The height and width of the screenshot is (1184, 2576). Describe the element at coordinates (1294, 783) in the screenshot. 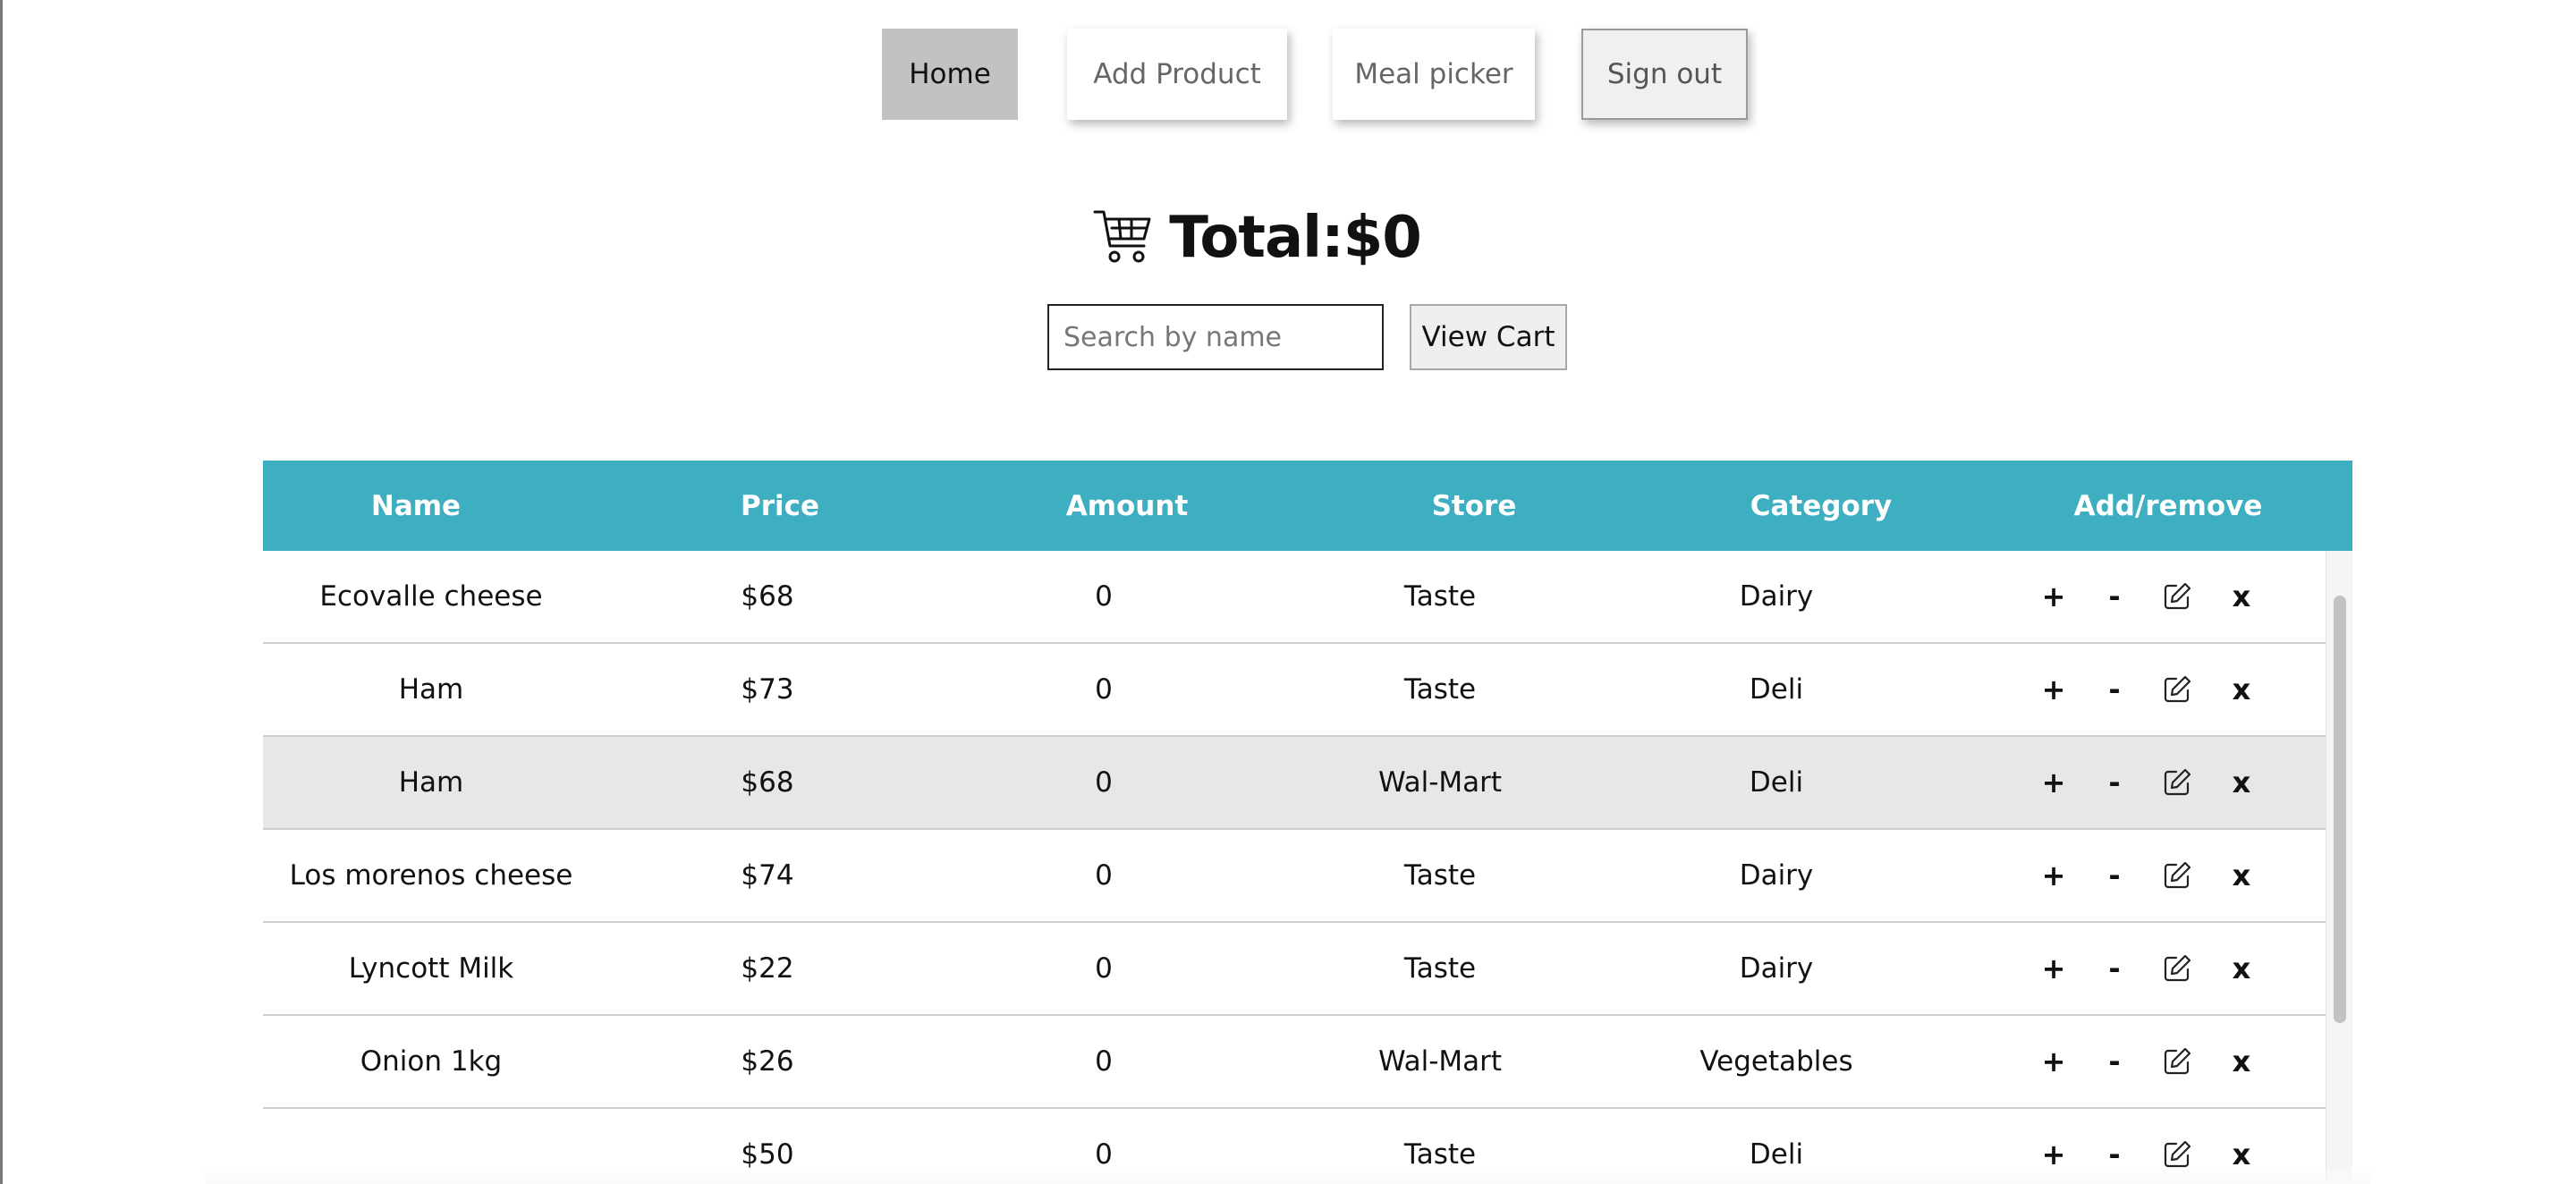

I see `table-row: Ham $68 0 Wal-Mart Deli + - x` at that location.